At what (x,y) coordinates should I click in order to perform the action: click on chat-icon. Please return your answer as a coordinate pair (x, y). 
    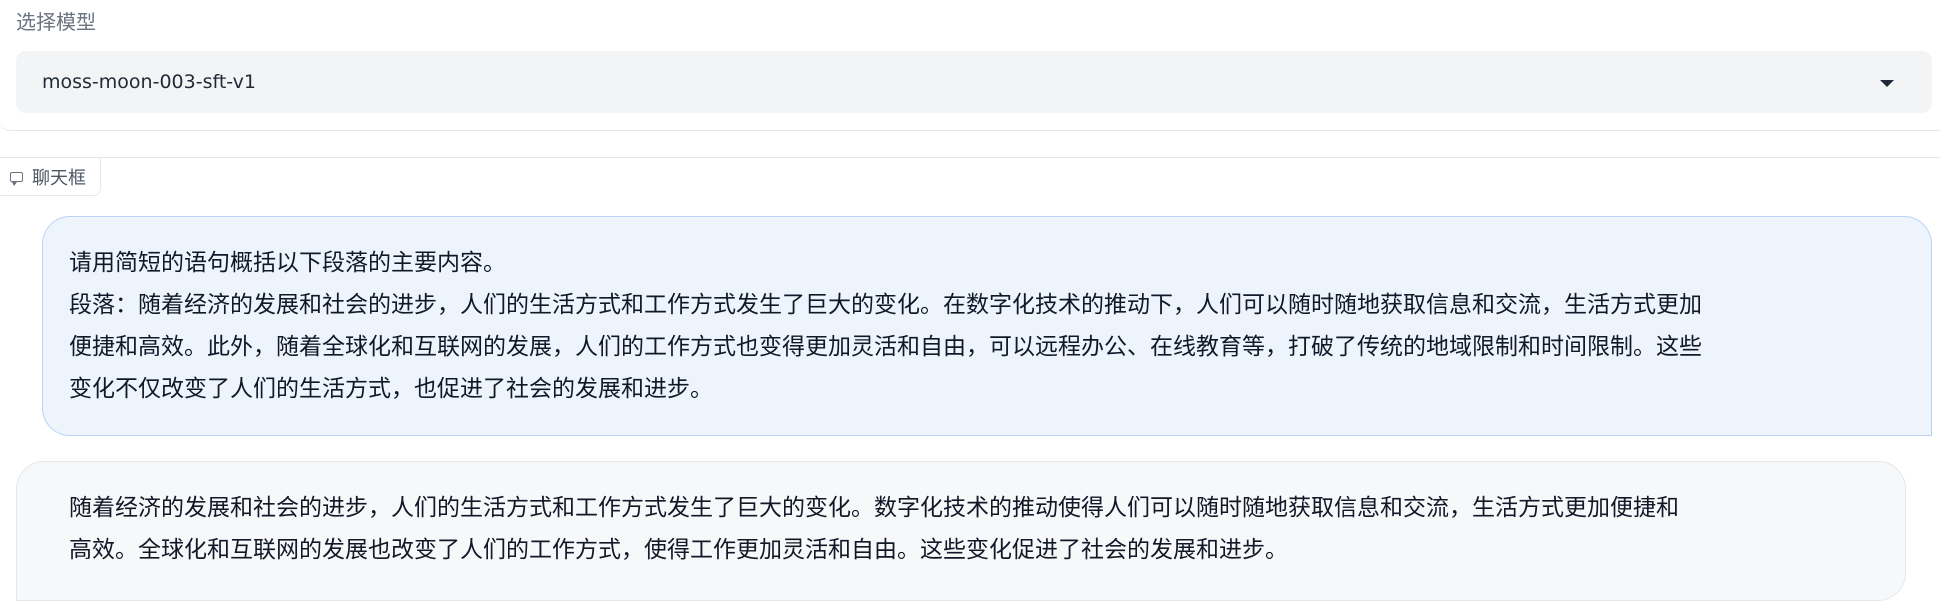
    Looking at the image, I should click on (16, 178).